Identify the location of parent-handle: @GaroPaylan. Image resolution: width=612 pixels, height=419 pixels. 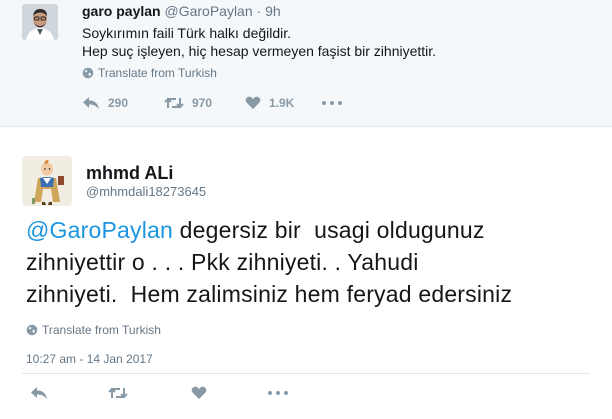
(208, 11).